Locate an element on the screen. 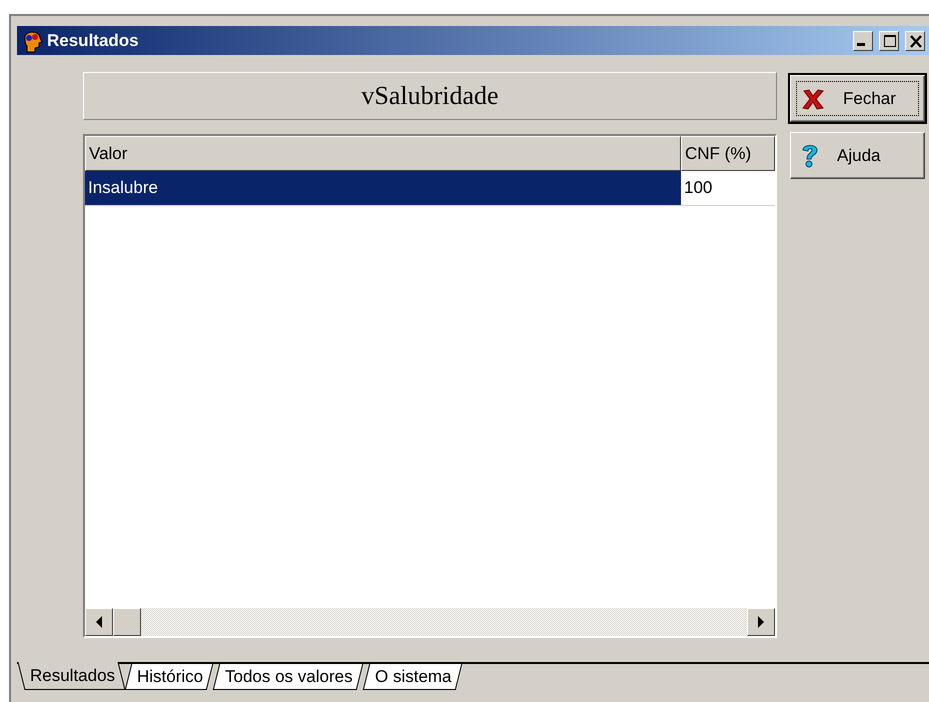 Image resolution: width=929 pixels, height=702 pixels. tab: Resultados is located at coordinates (72, 676).